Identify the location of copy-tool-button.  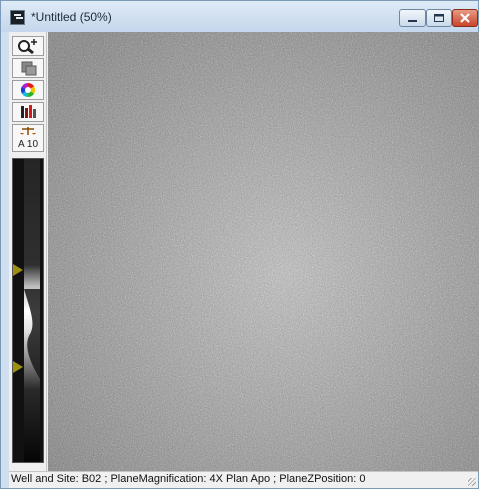
(28, 68).